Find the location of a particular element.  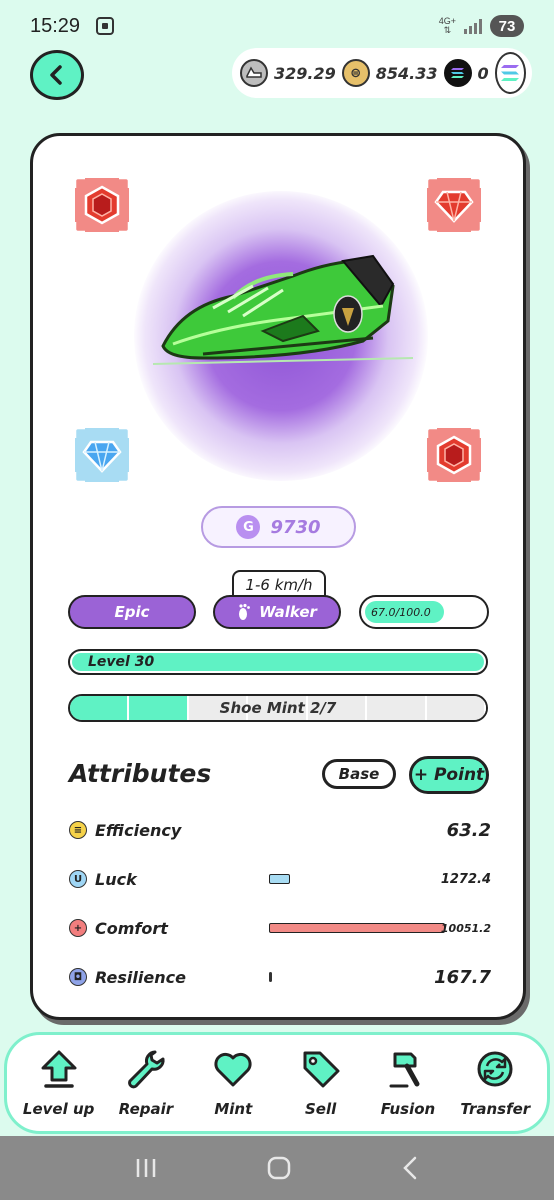

resilience-icon: ◘ is located at coordinates (78, 977).